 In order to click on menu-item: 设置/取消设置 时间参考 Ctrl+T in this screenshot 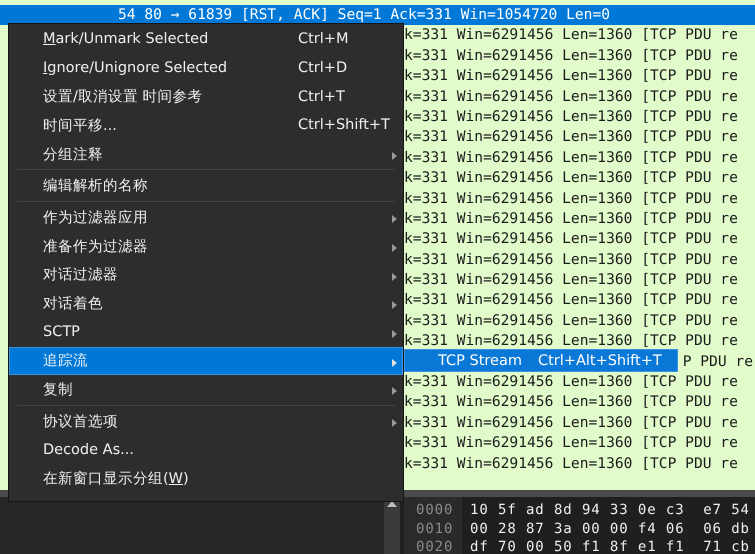, I will do `click(206, 97)`.